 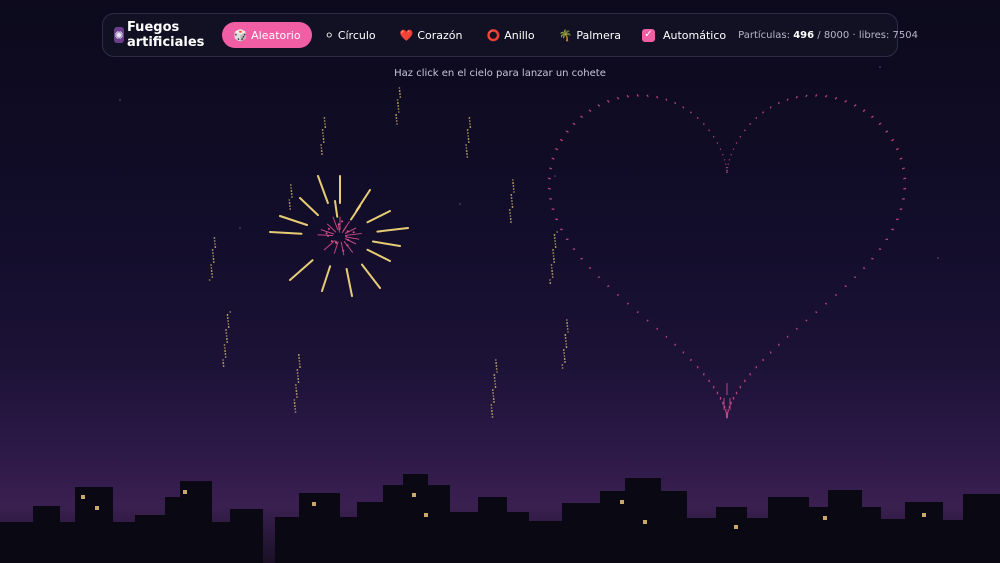 What do you see at coordinates (695, 35) in the screenshot?
I see `auto-label: Automático` at bounding box center [695, 35].